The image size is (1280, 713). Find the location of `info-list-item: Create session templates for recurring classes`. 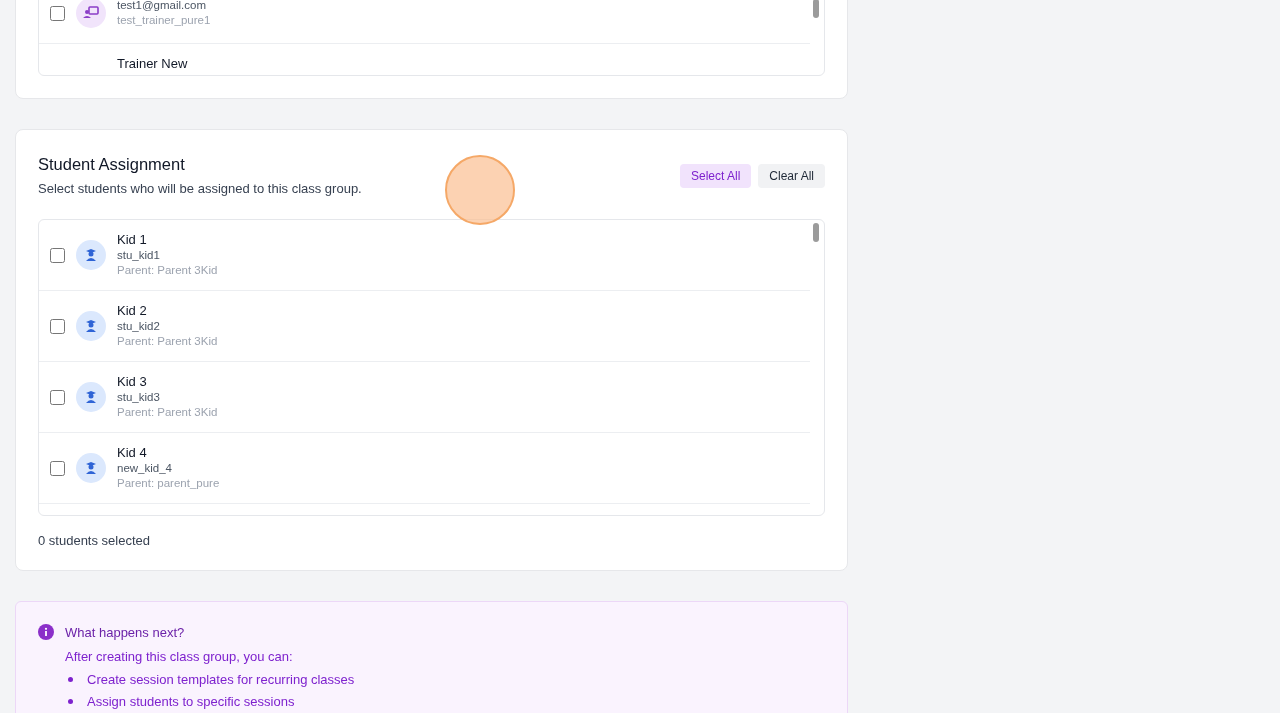

info-list-item: Create session templates for recurring classes is located at coordinates (221, 679).